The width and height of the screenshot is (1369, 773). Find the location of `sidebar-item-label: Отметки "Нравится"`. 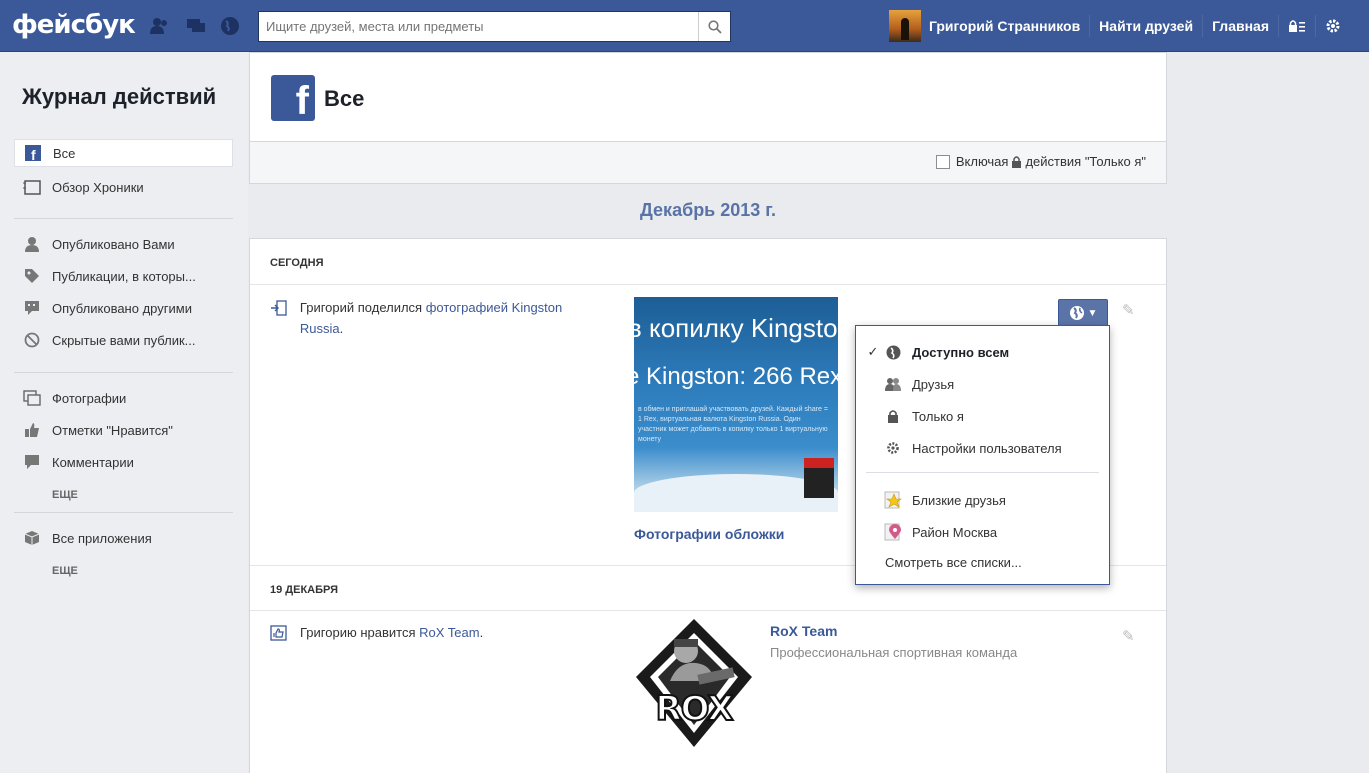

sidebar-item-label: Отметки "Нравится" is located at coordinates (112, 430).